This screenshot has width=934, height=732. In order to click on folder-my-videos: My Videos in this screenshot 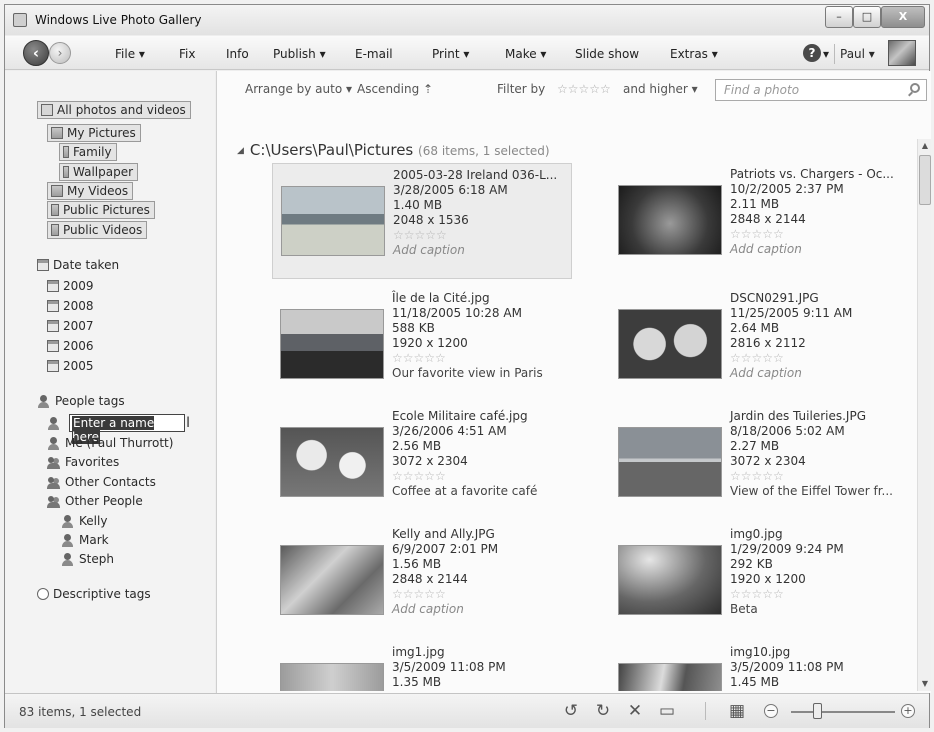, I will do `click(90, 191)`.